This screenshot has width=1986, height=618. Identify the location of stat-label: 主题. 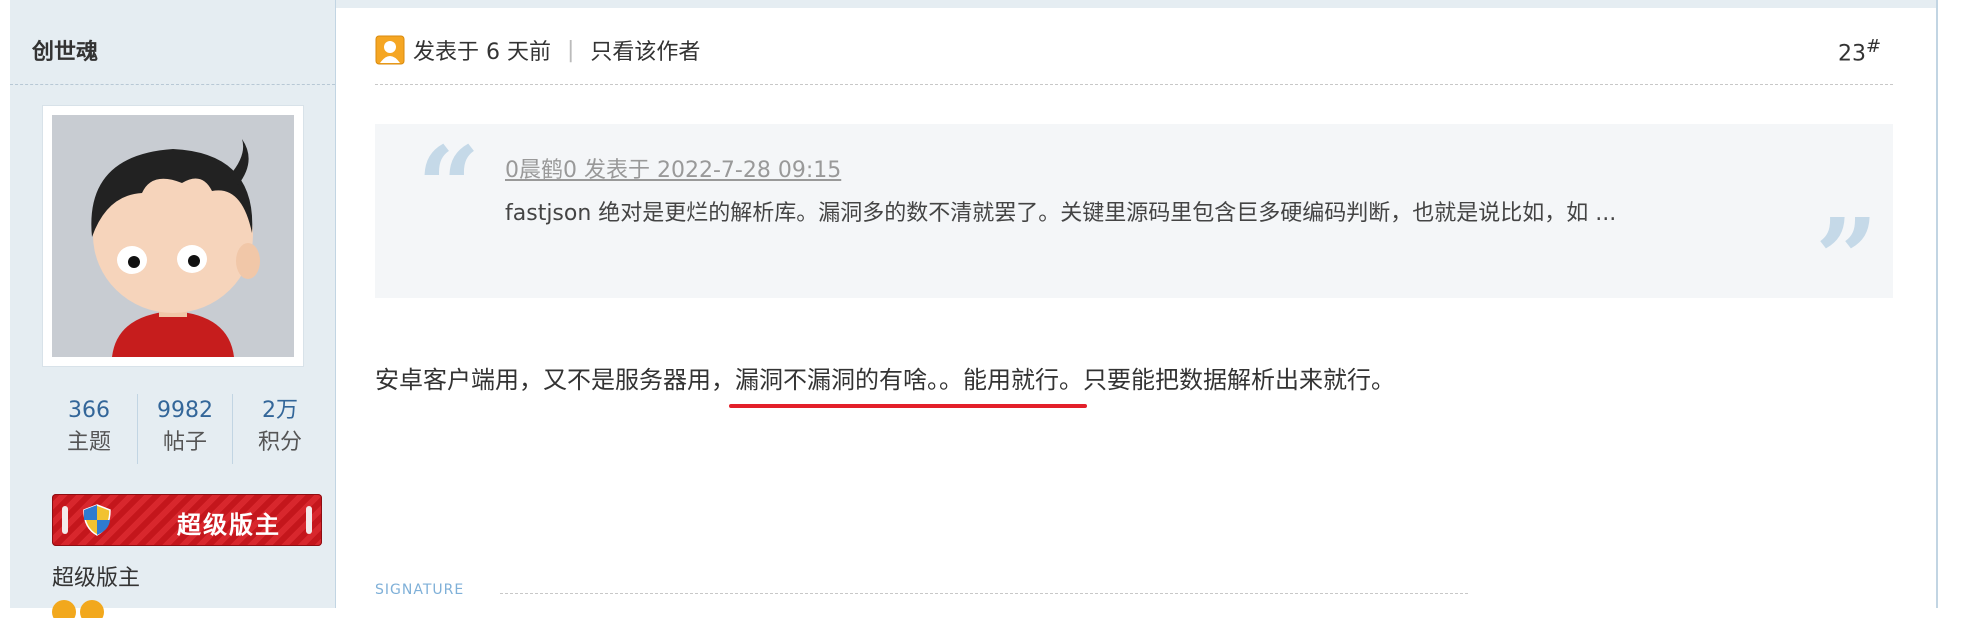
(88, 442).